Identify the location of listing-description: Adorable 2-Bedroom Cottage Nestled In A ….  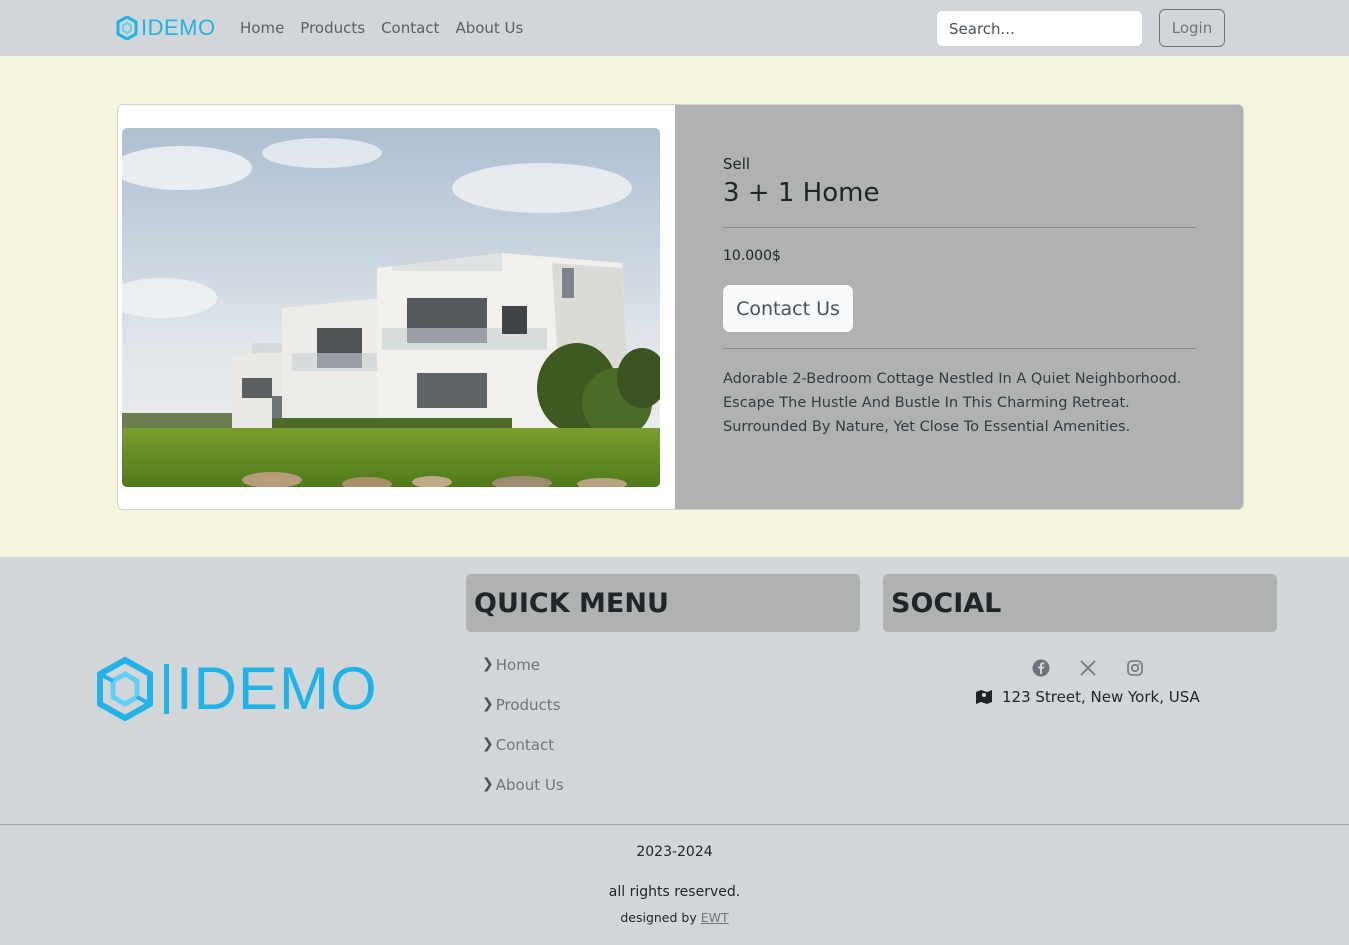
(952, 403).